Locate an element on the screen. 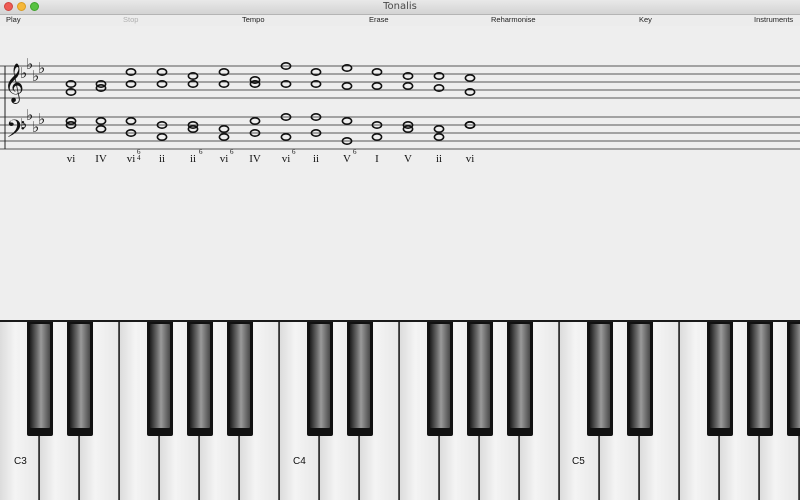  title-bar: Tonalis is located at coordinates (400, 7).